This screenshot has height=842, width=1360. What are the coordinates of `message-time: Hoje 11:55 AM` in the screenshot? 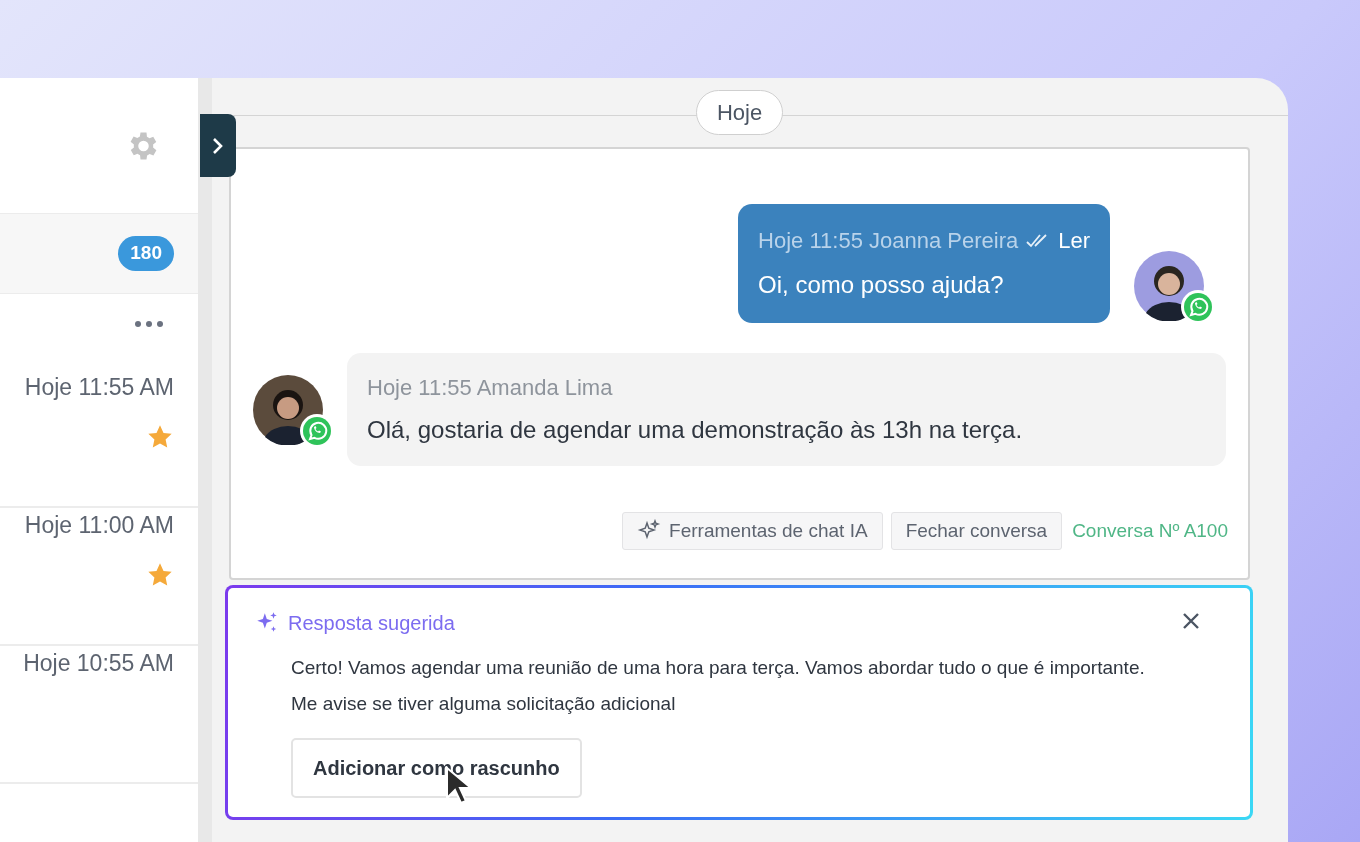 It's located at (99, 387).